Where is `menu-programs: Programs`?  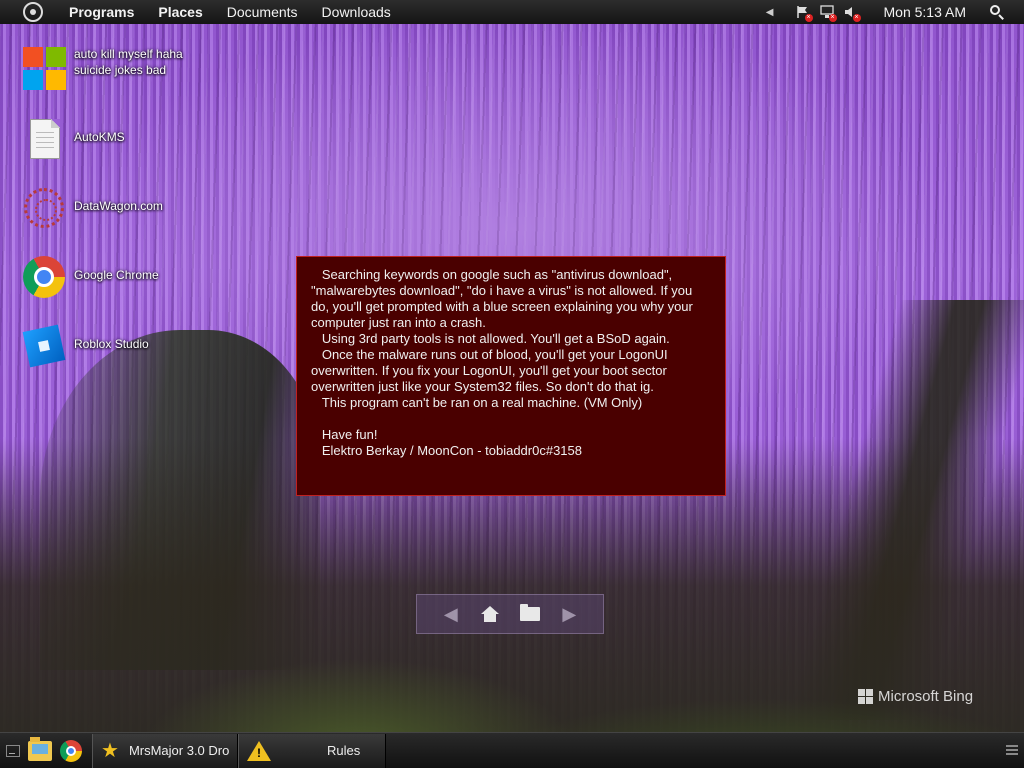 menu-programs: Programs is located at coordinates (101, 12).